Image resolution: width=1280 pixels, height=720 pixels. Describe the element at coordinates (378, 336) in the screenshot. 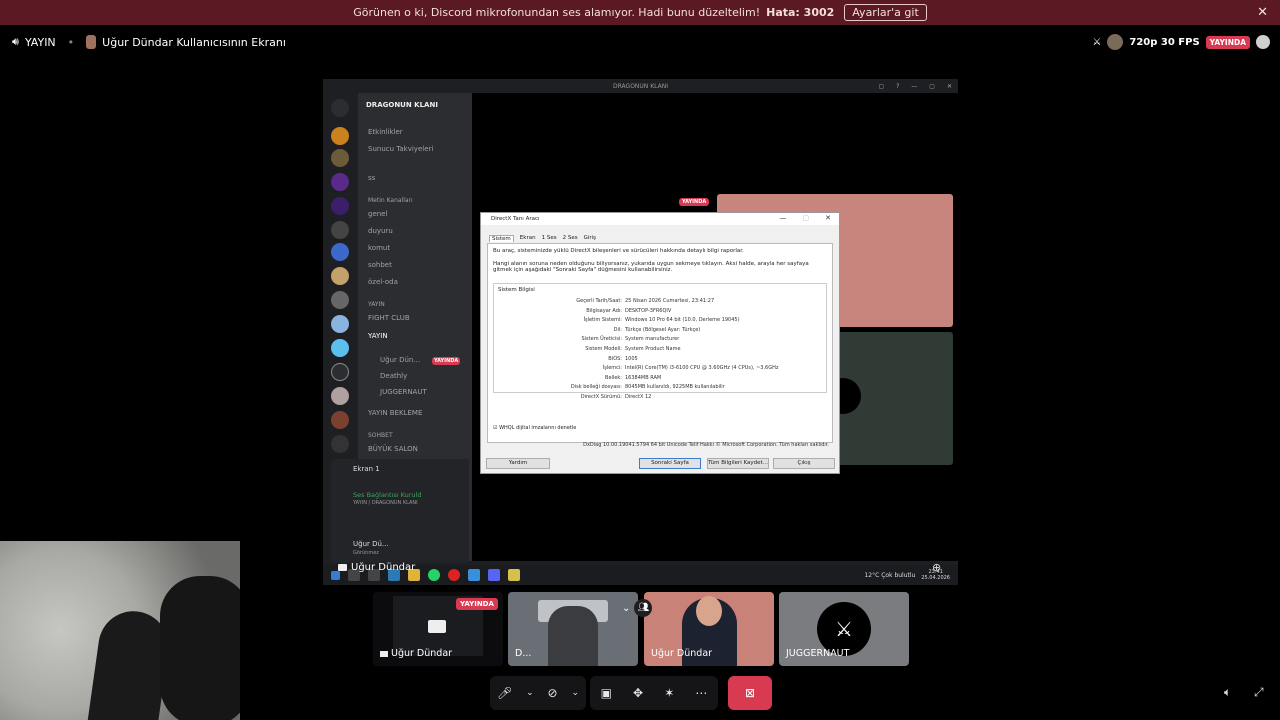

I see `channel-item: YAYIN` at that location.